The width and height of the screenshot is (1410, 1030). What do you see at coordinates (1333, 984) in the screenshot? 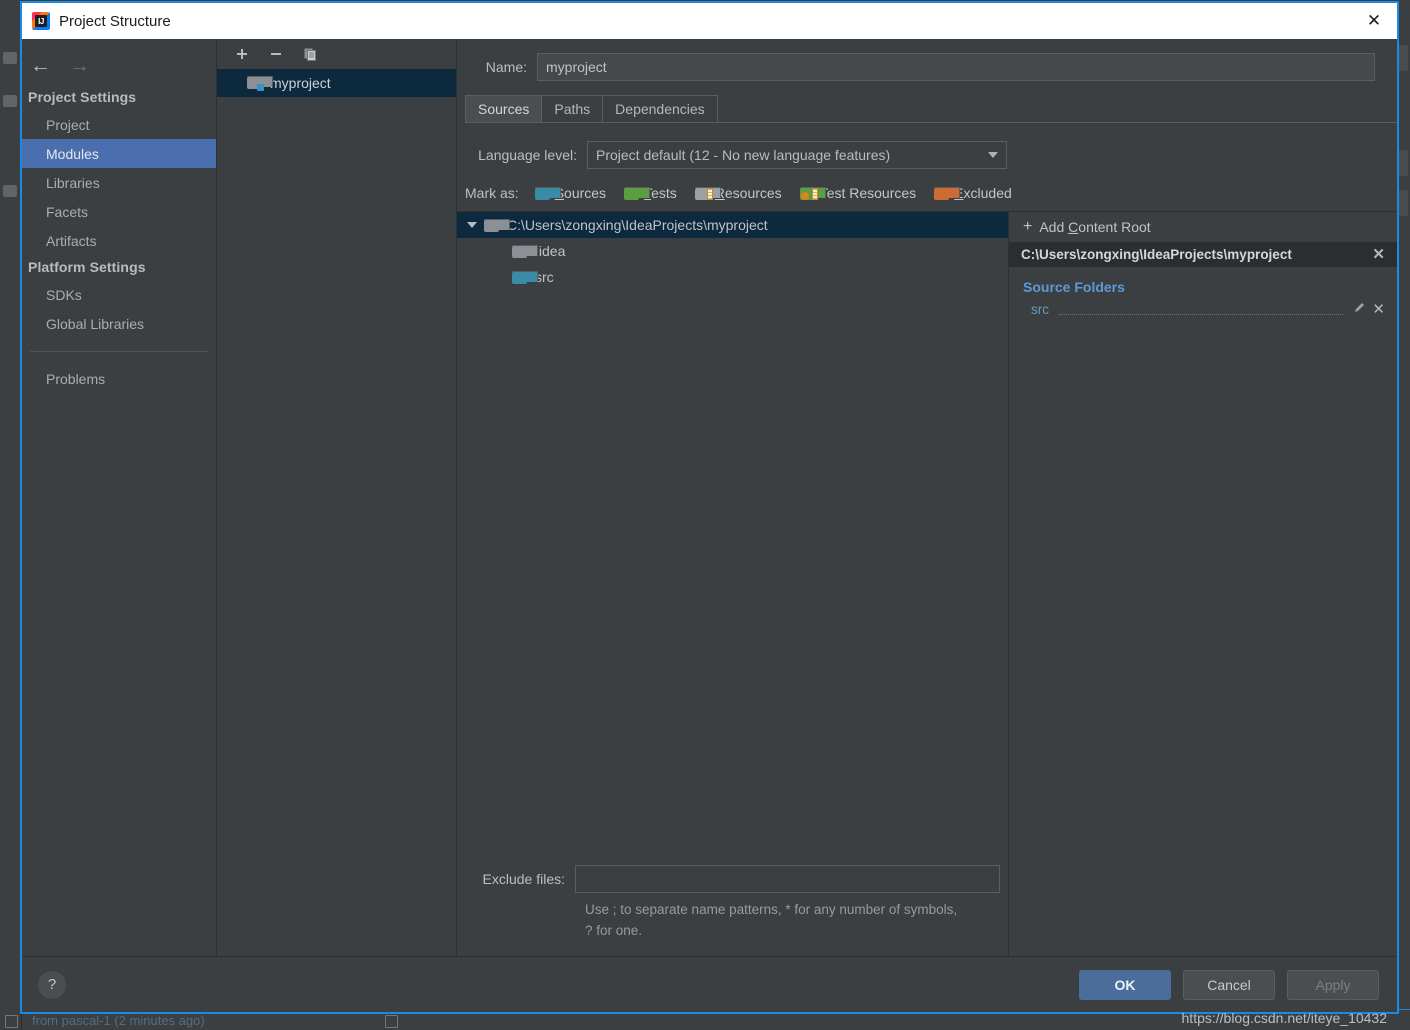
I see `apply-button: Apply` at bounding box center [1333, 984].